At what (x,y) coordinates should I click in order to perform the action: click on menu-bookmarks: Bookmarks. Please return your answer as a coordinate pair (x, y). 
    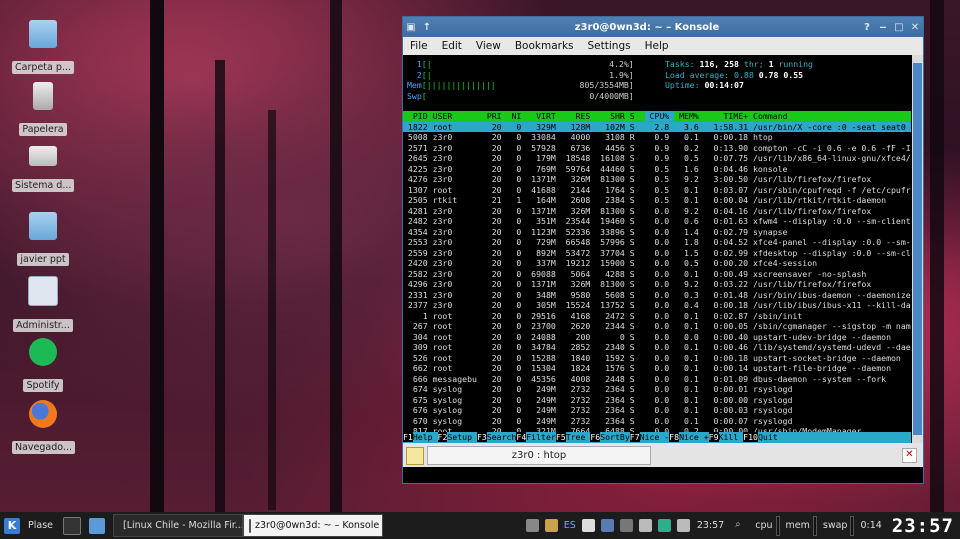
    Looking at the image, I should click on (544, 46).